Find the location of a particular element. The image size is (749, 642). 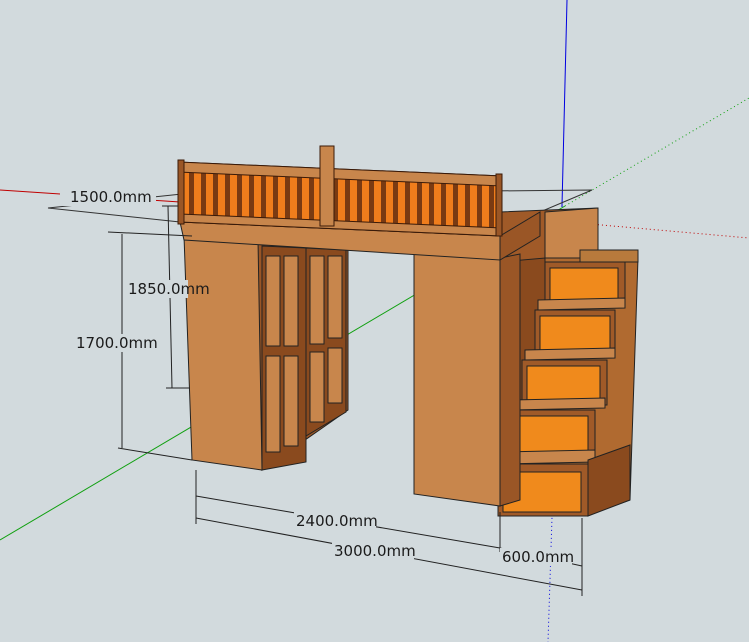

dim-depth-top: 1500.0mm is located at coordinates (111, 197).